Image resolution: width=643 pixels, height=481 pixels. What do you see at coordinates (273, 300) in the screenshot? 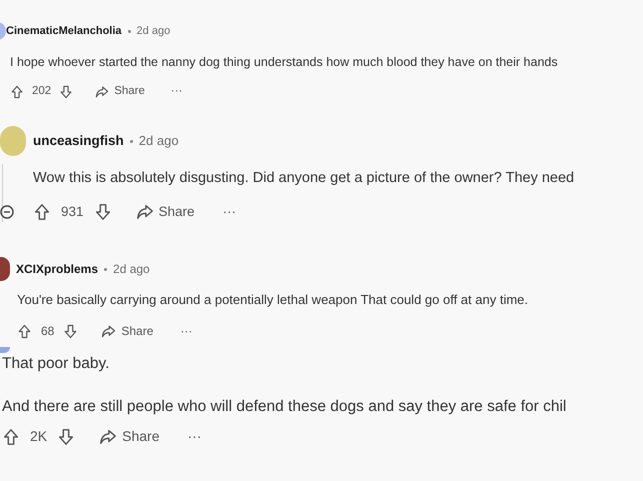
I see `comment-text: You're basically carrying around a potentially lethal weapon That could go off at any time.` at bounding box center [273, 300].